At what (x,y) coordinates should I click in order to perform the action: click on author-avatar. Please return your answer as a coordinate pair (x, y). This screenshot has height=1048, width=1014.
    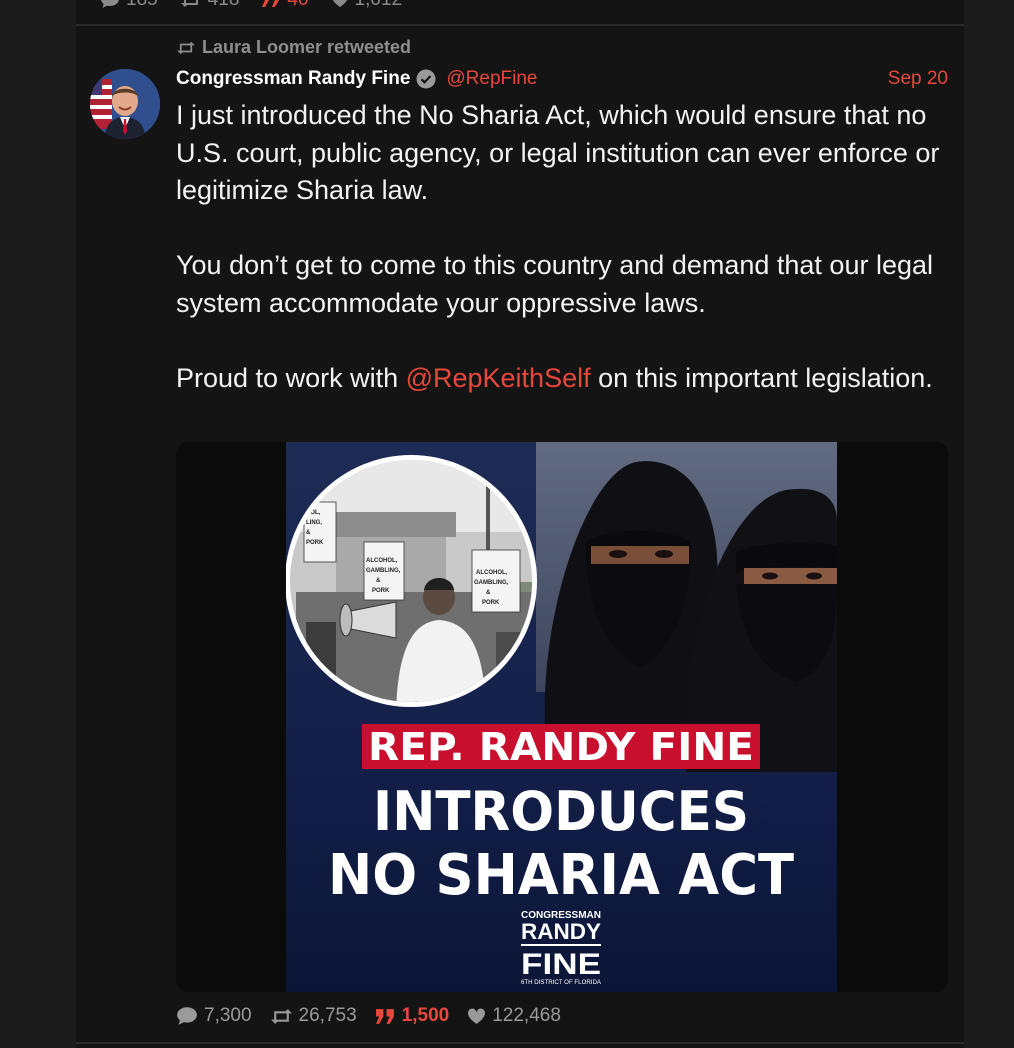
    Looking at the image, I should click on (125, 104).